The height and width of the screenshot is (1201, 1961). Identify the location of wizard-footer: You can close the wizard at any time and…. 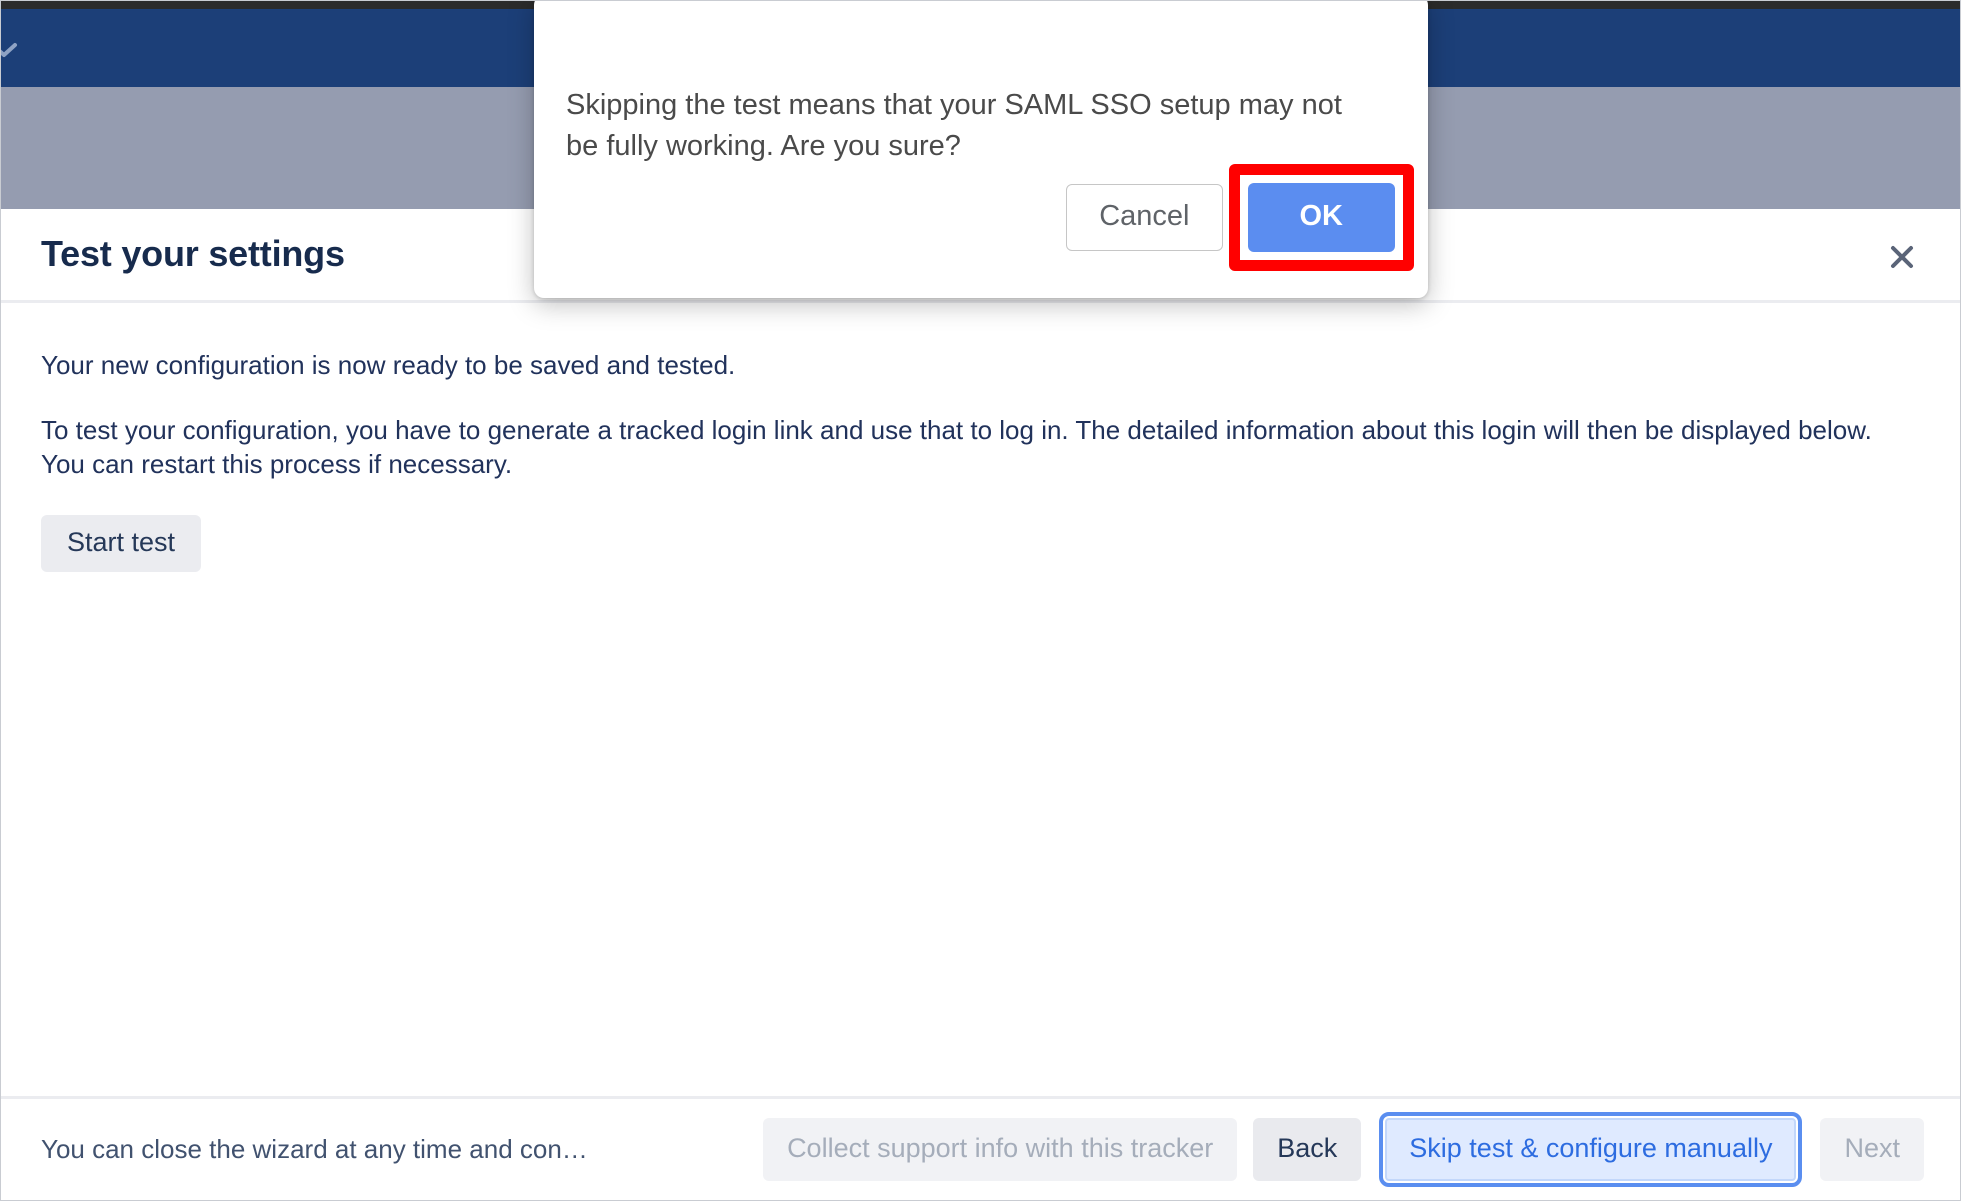
(980, 1148).